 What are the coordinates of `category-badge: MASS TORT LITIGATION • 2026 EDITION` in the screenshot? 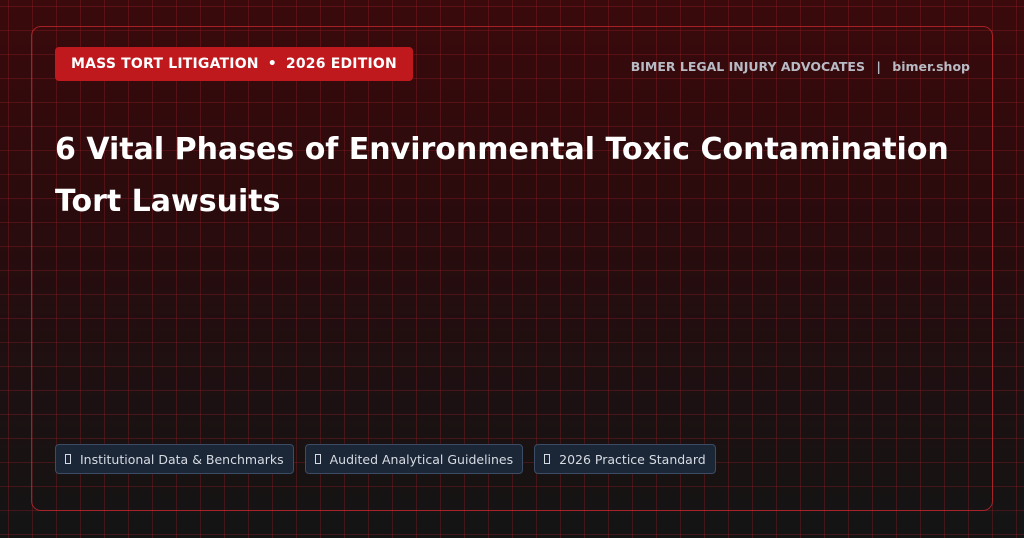 It's located at (234, 64).